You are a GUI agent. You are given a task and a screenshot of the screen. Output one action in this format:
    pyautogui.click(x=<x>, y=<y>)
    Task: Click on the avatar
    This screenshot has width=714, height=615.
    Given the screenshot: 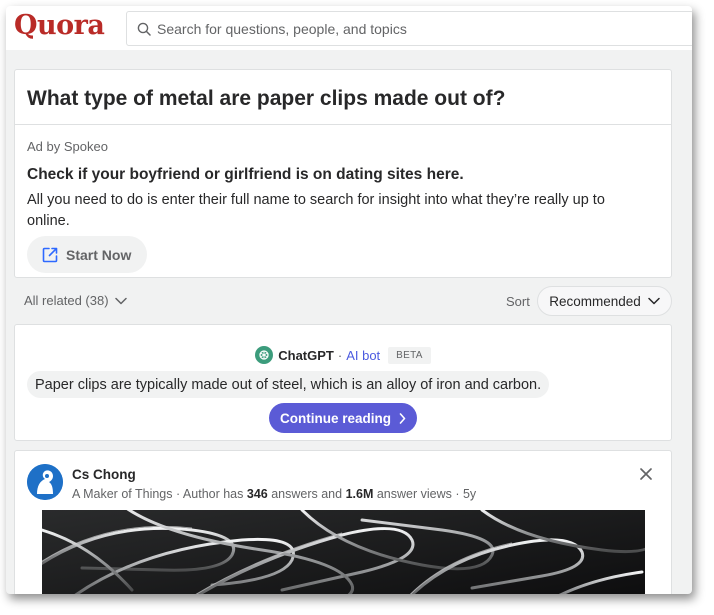 What is the action you would take?
    pyautogui.click(x=45, y=482)
    